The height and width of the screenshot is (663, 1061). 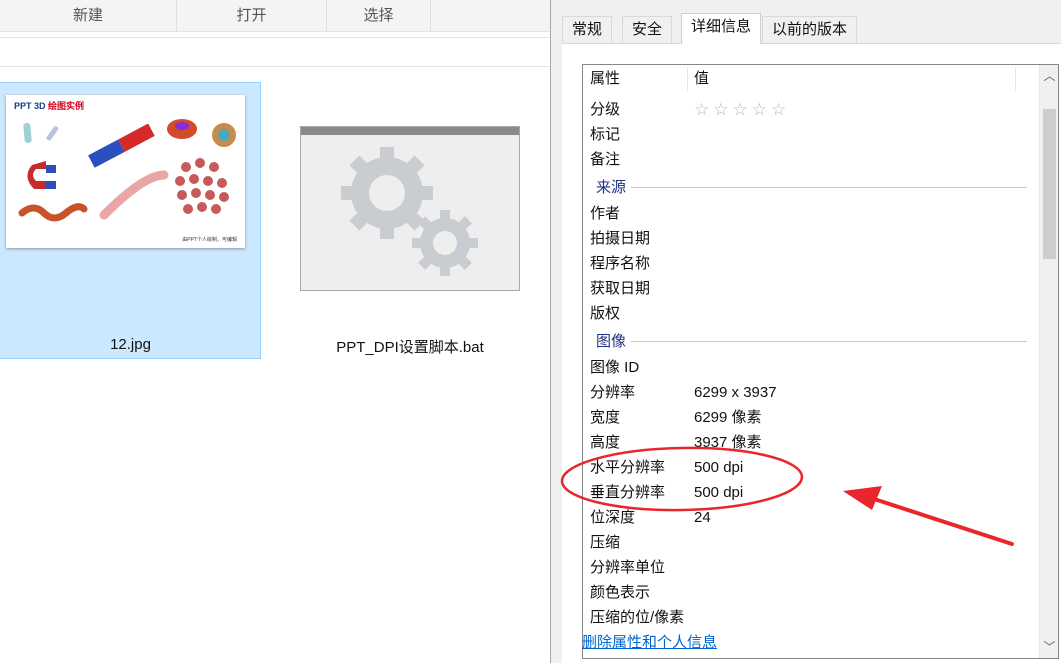 What do you see at coordinates (811, 417) in the screenshot?
I see `property-row: 宽度 6299 像素` at bounding box center [811, 417].